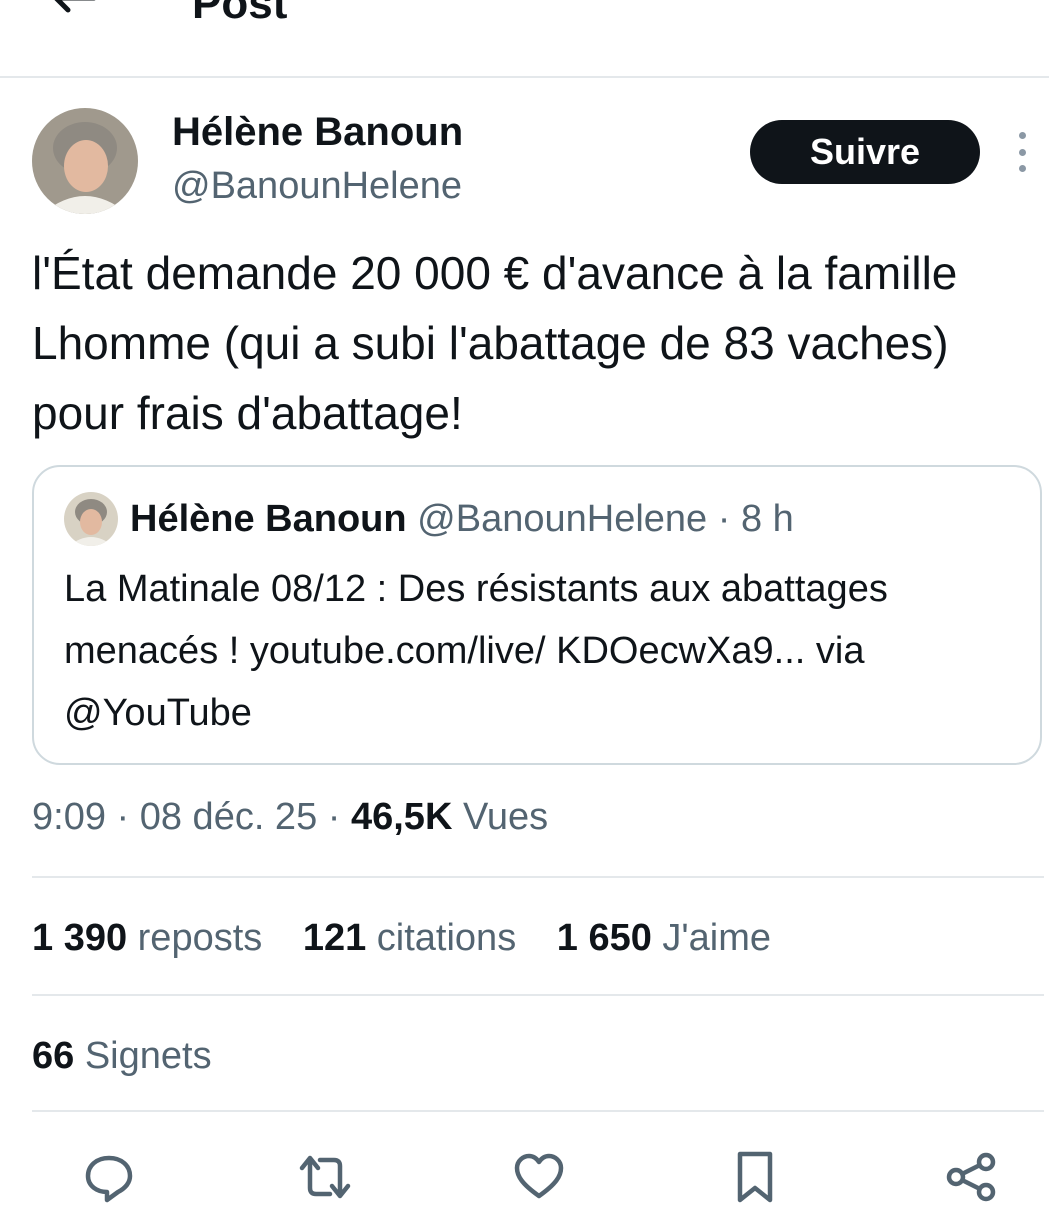  I want to click on reply-icon, so click(109, 1177).